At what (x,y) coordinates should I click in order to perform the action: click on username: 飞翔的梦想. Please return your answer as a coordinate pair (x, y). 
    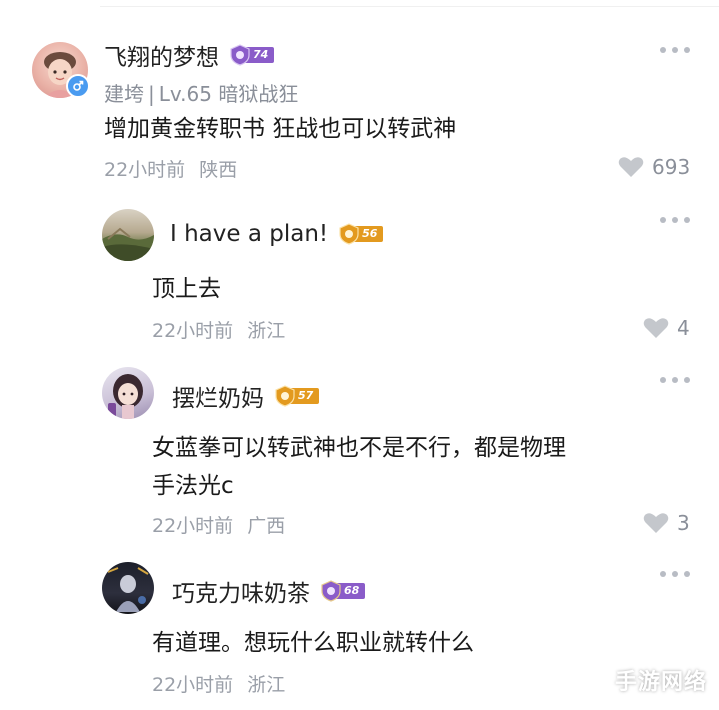
    Looking at the image, I should click on (161, 55).